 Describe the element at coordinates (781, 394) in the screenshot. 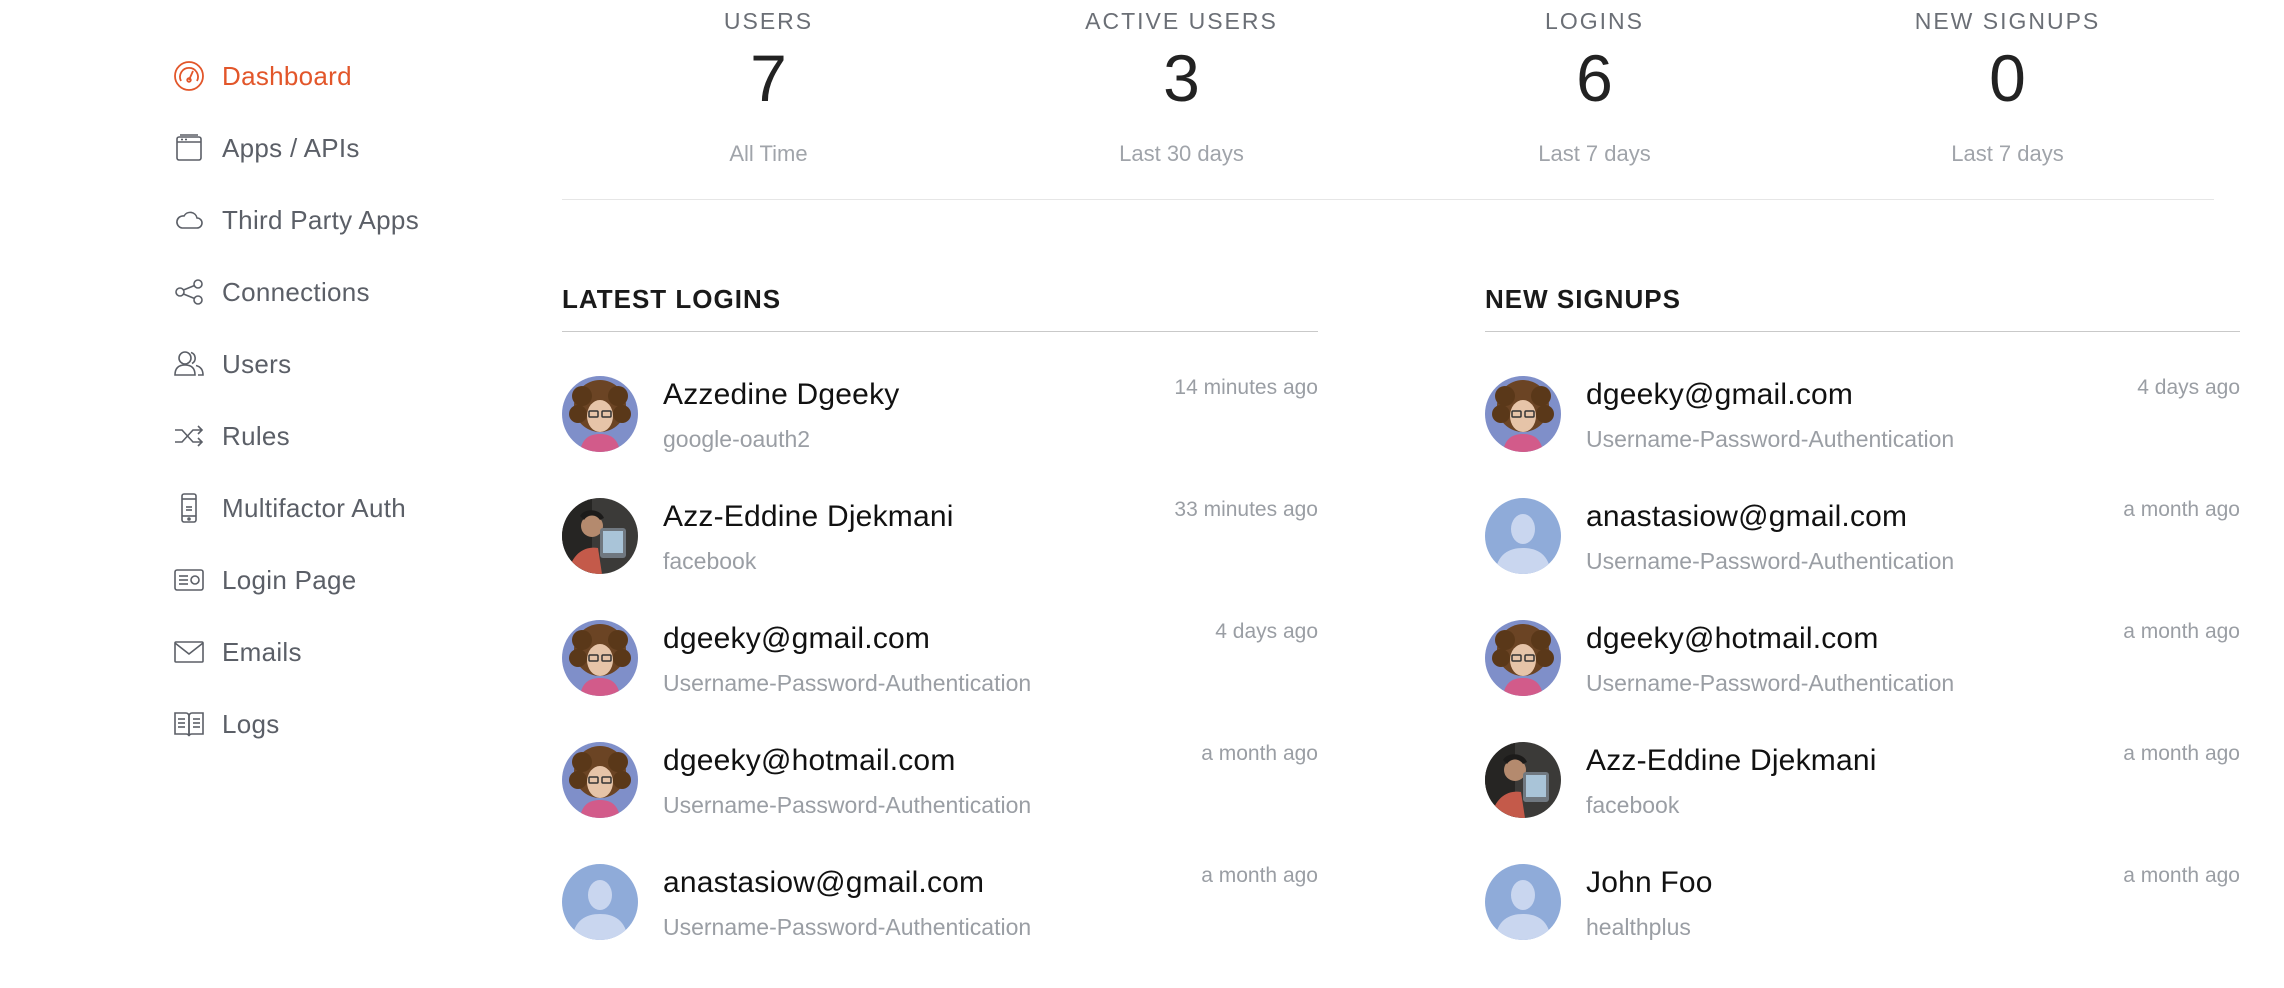

I see `user-name: Azzedine Dgeeky` at that location.